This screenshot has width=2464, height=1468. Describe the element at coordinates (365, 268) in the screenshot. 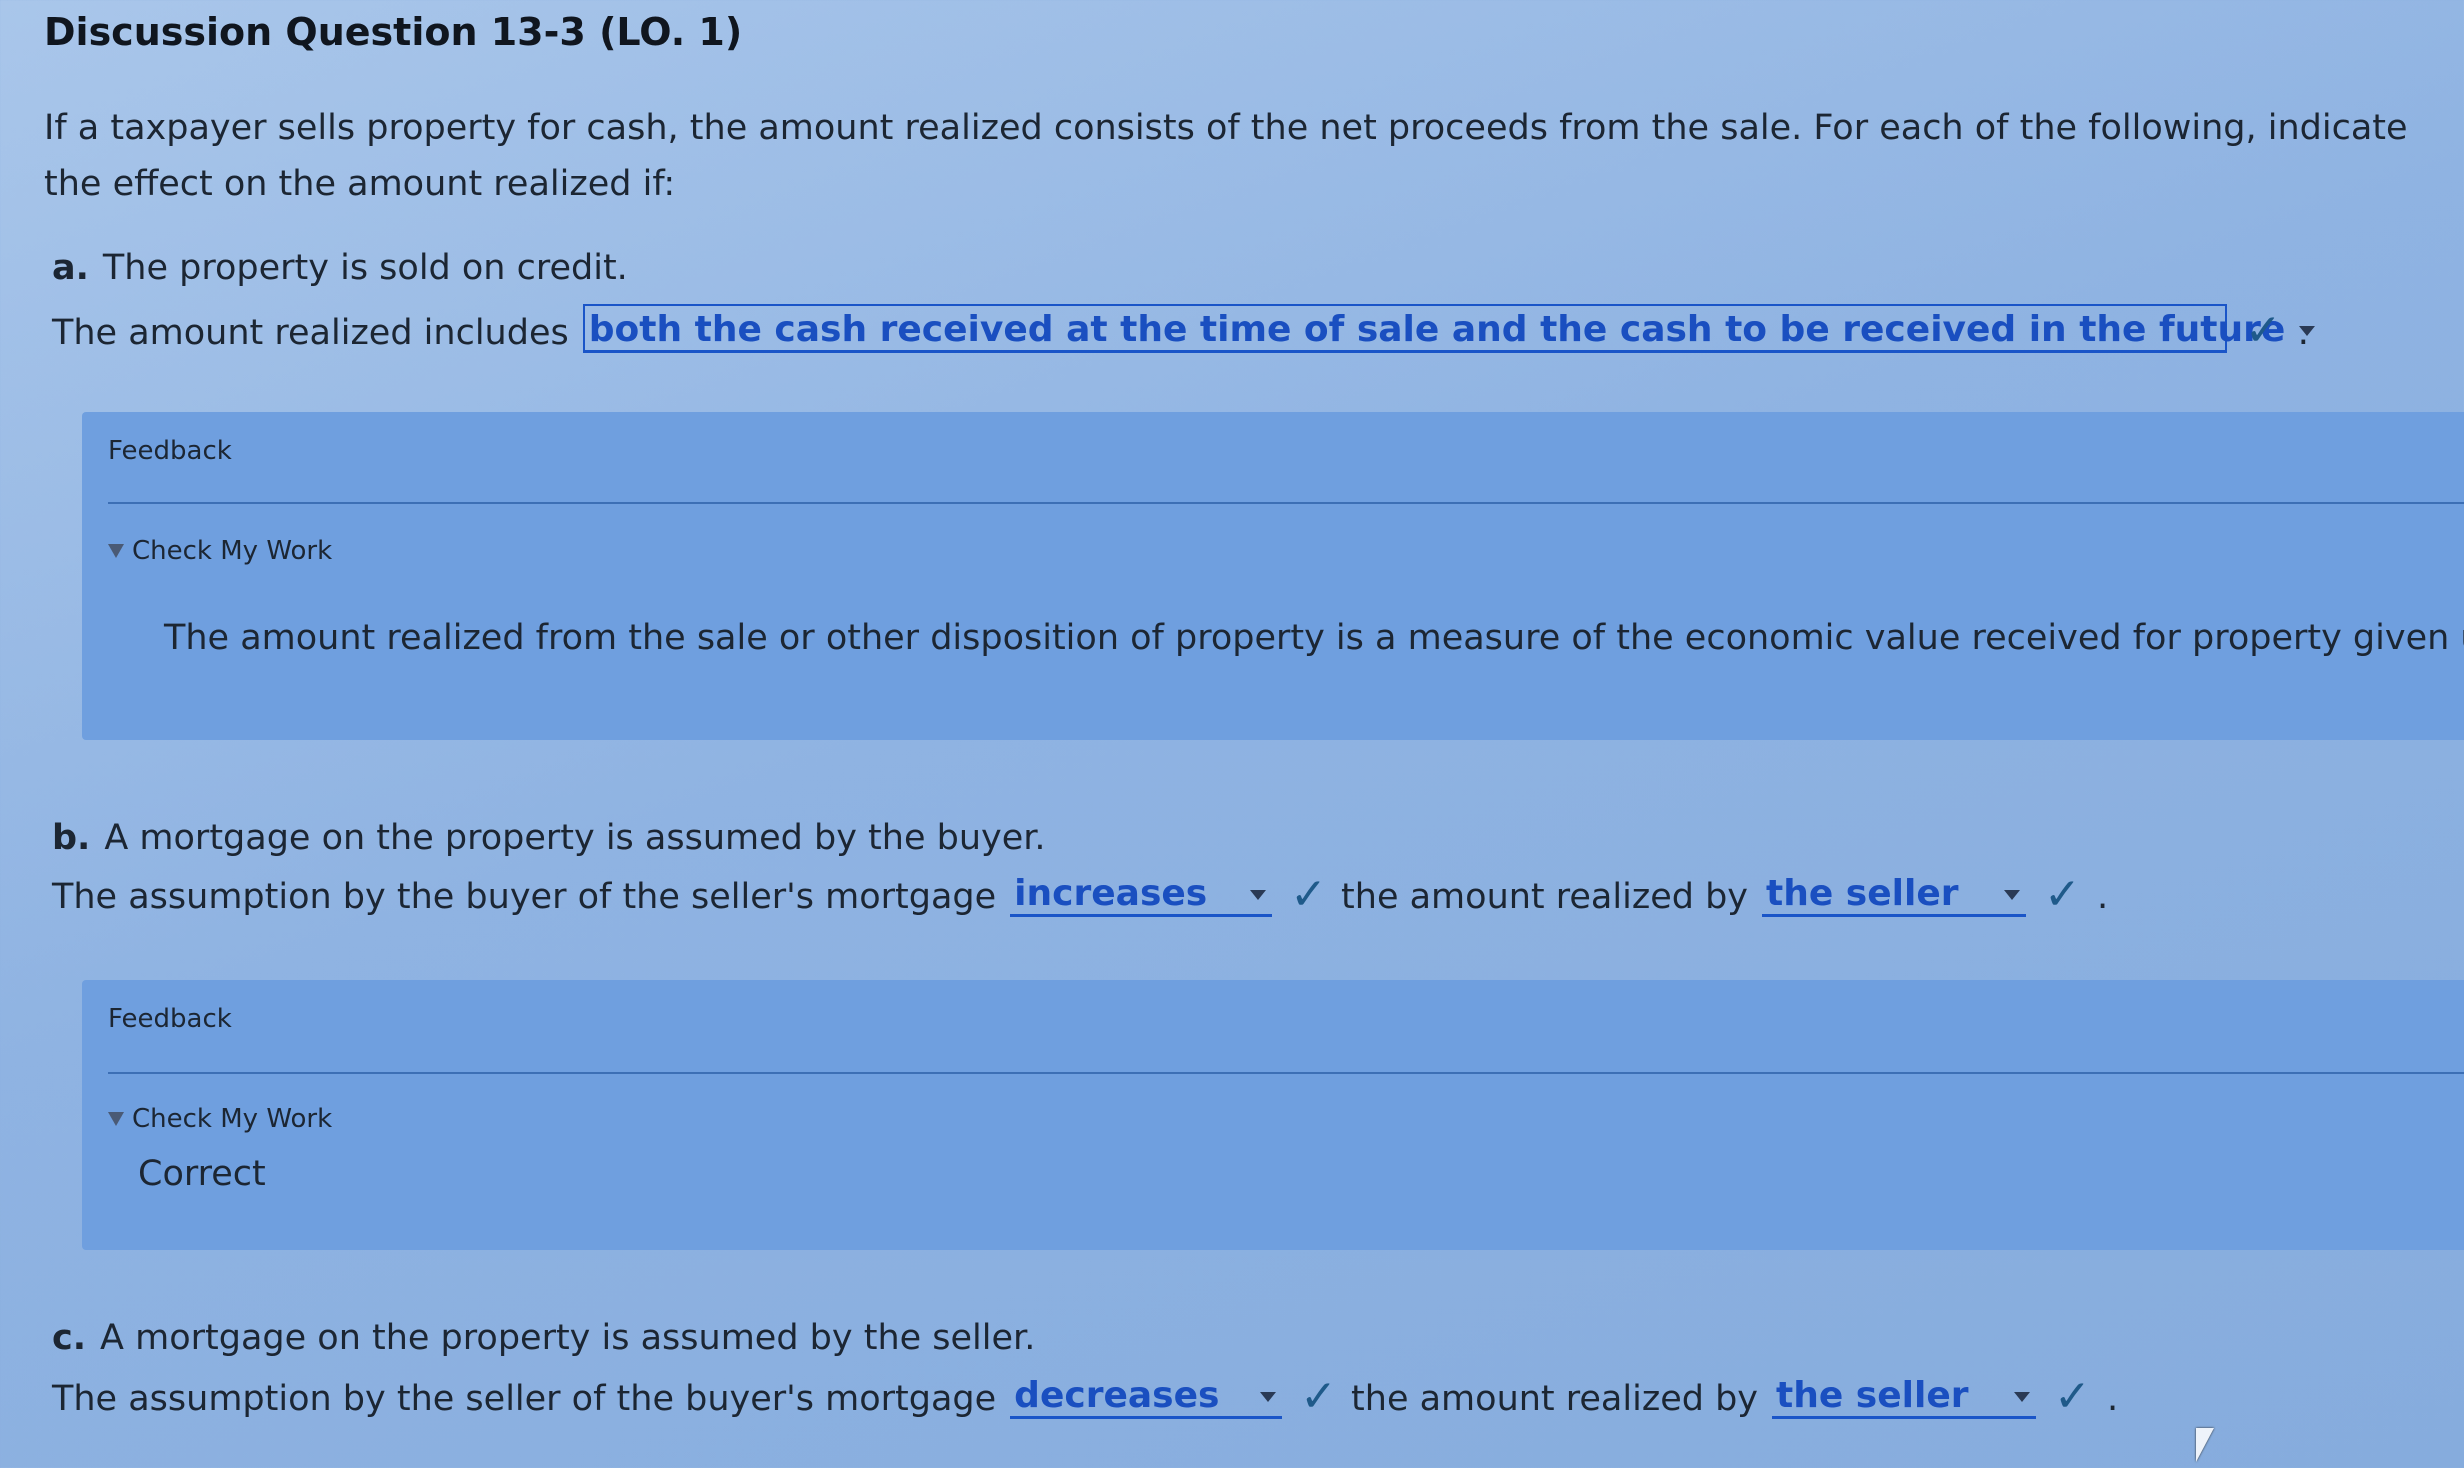

I see `part-a-question-text: The property is sold on credit.` at that location.